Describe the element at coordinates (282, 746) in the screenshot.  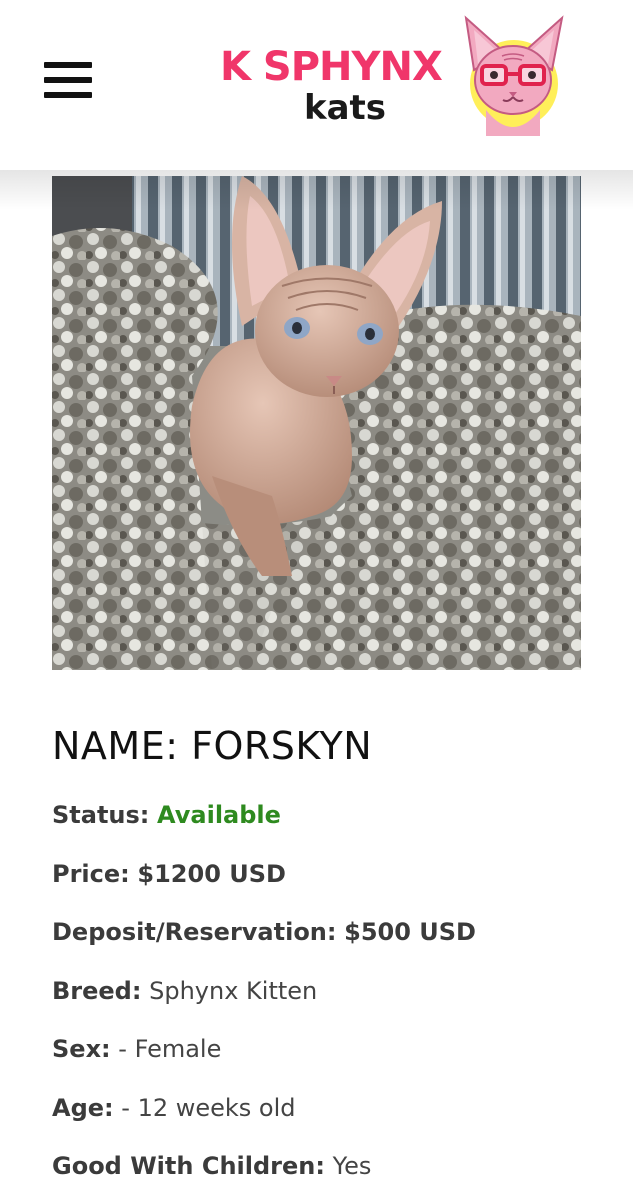
I see `name-value: FORSKYN` at that location.